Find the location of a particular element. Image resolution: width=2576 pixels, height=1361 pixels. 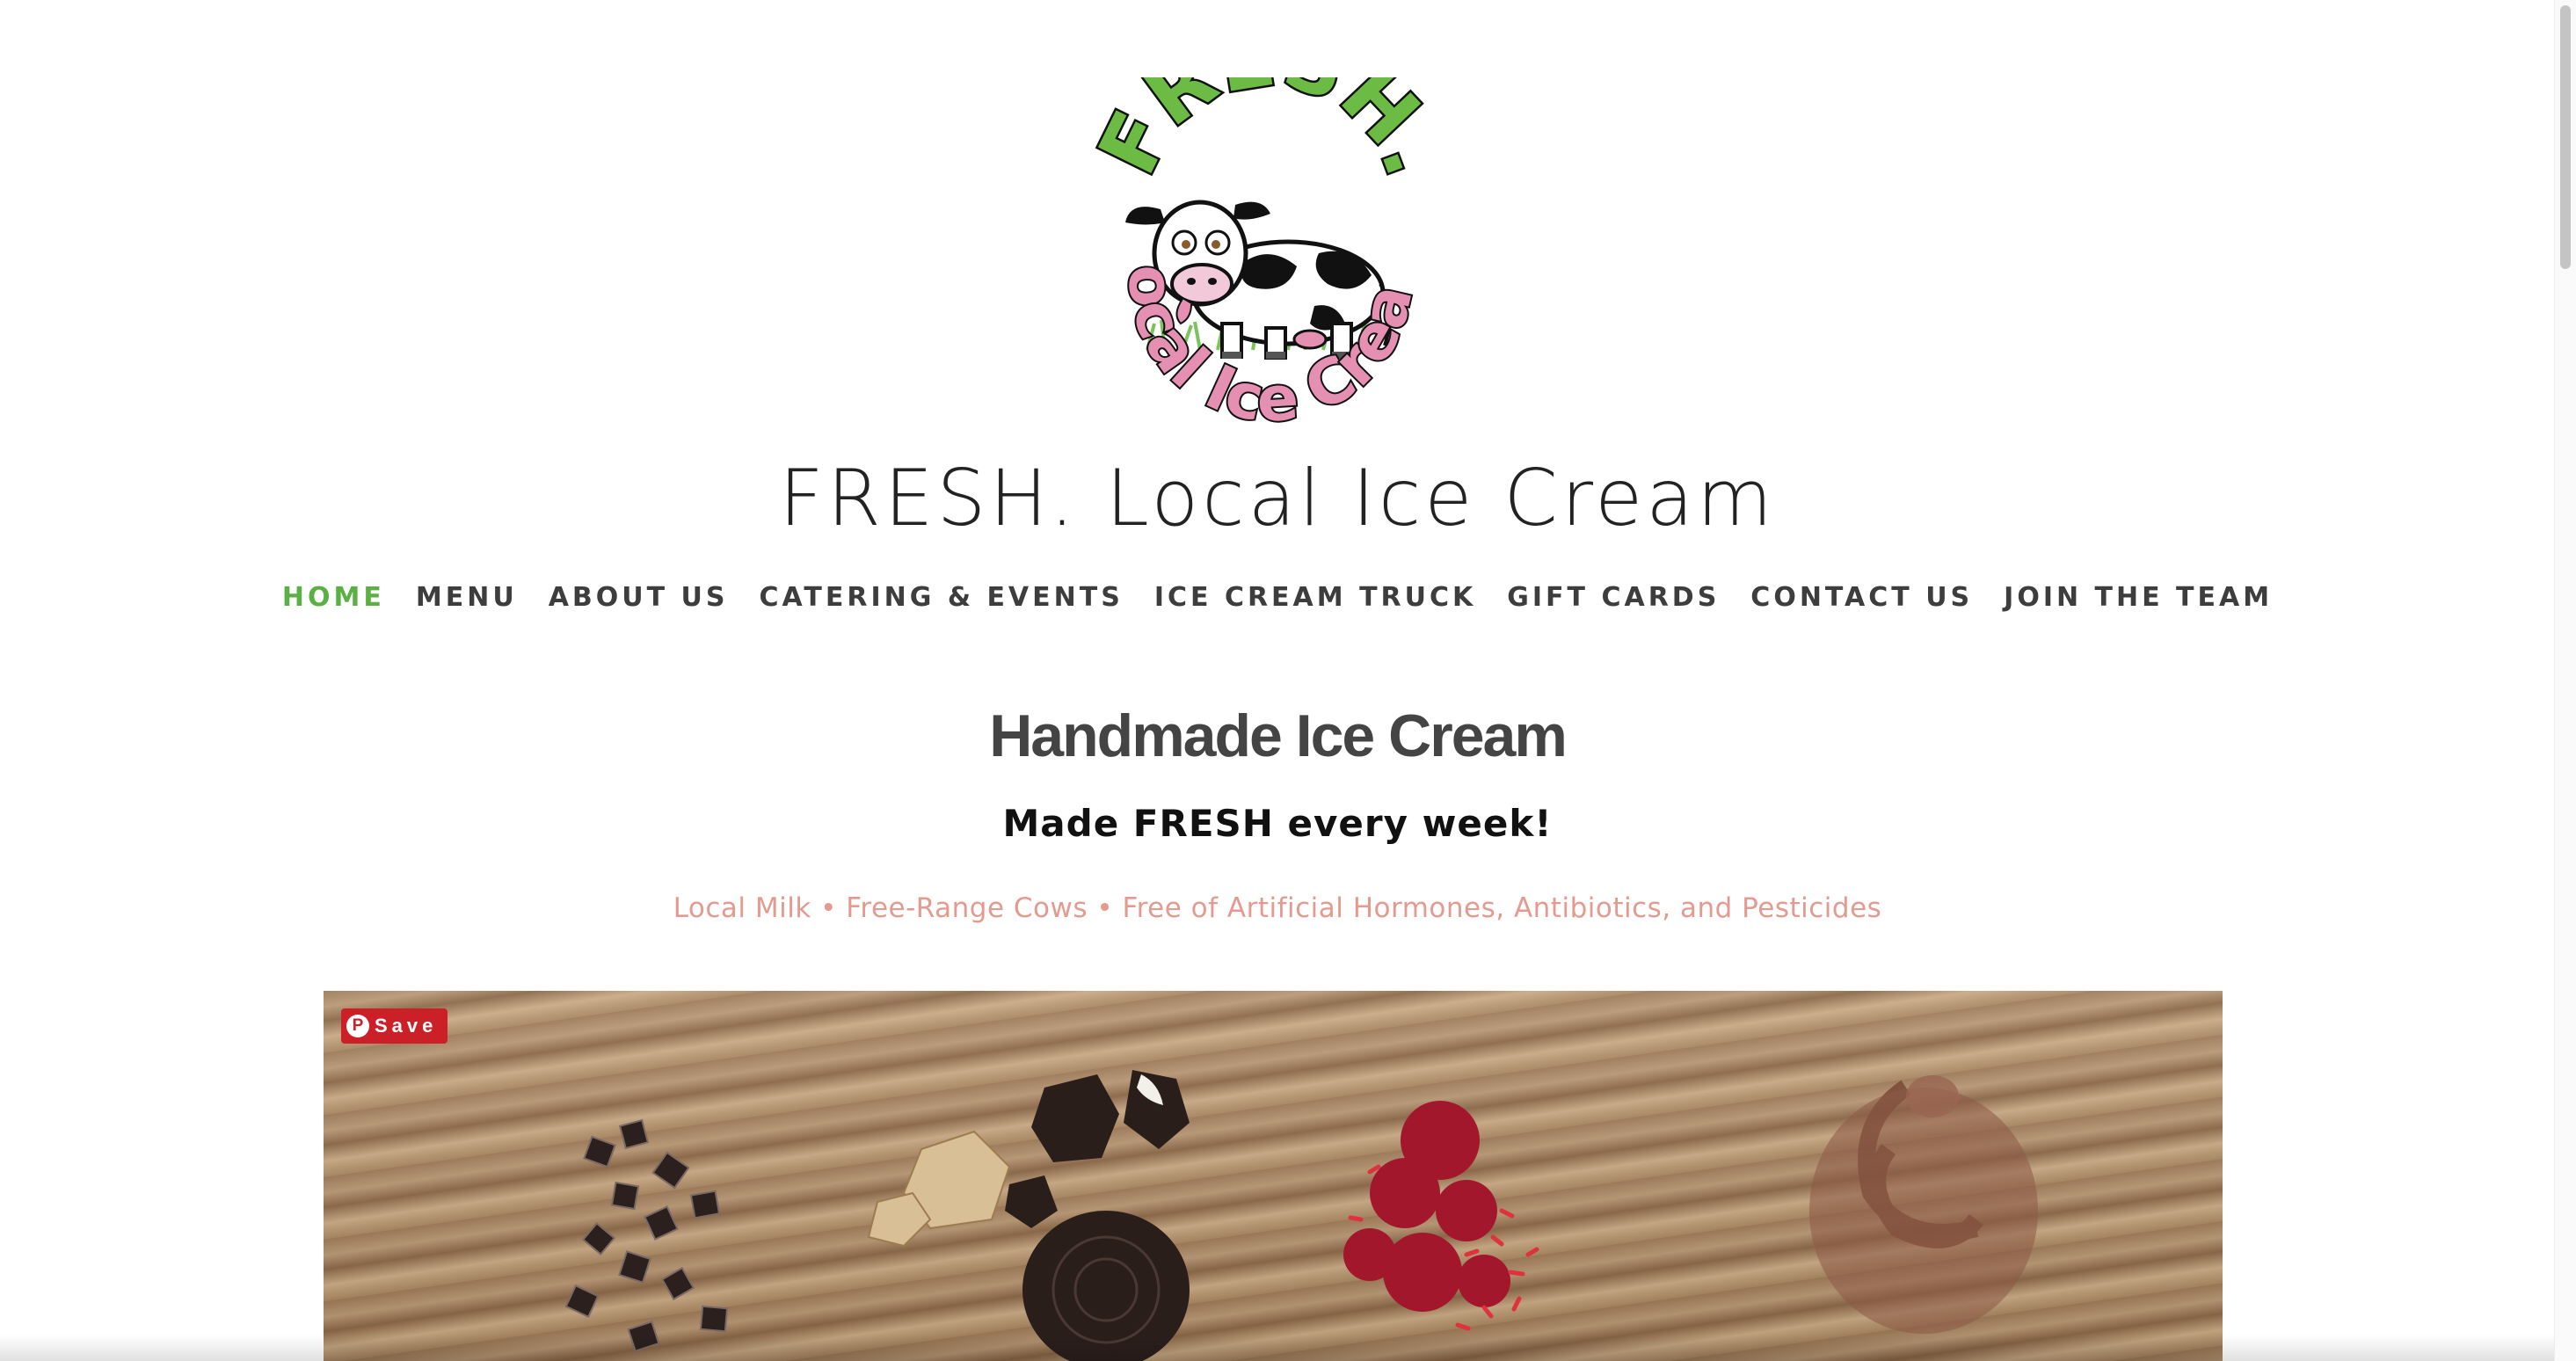

vertical-scrollbar is located at coordinates (2565, 680).